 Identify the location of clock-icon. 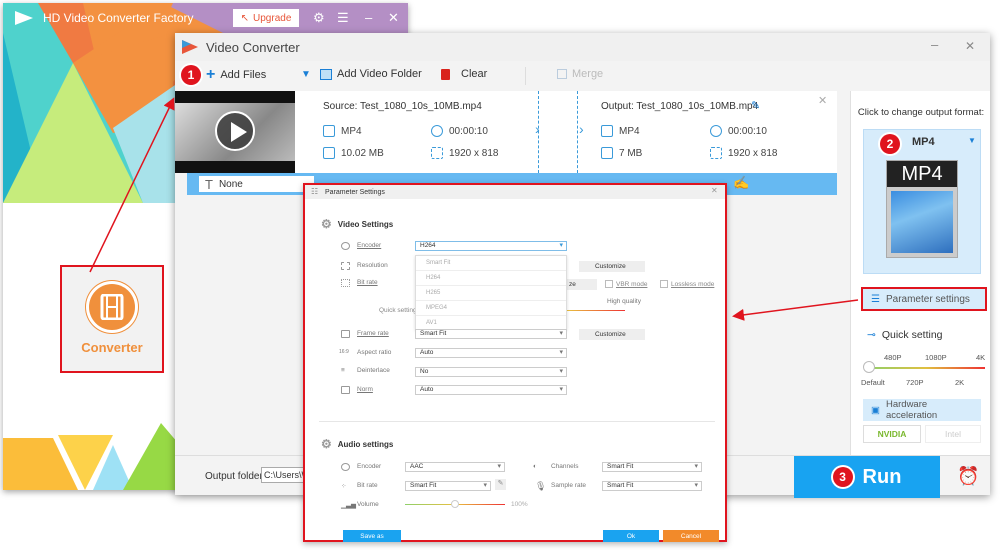
(437, 131).